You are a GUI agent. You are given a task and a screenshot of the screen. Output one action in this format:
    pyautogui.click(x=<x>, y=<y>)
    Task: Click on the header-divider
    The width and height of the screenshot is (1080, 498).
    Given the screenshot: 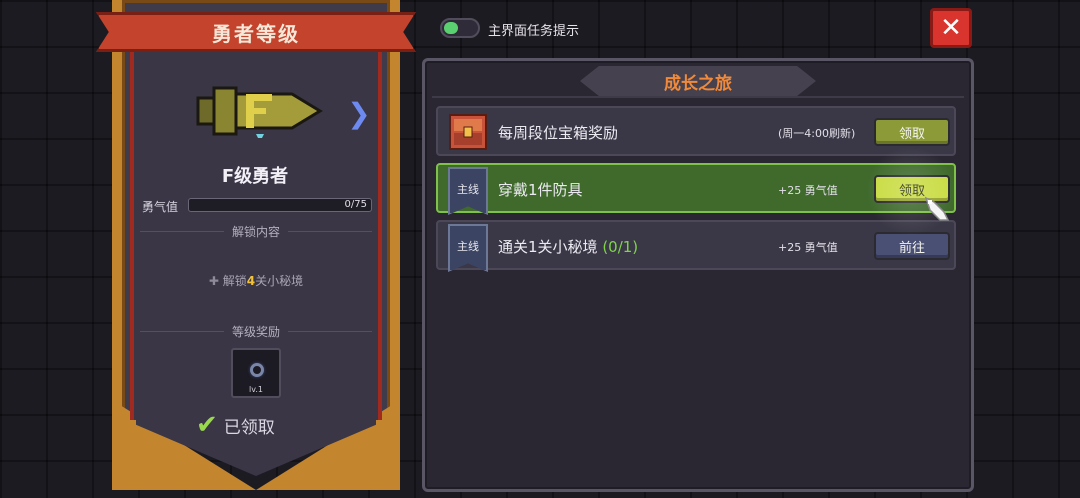 What is the action you would take?
    pyautogui.click(x=698, y=97)
    